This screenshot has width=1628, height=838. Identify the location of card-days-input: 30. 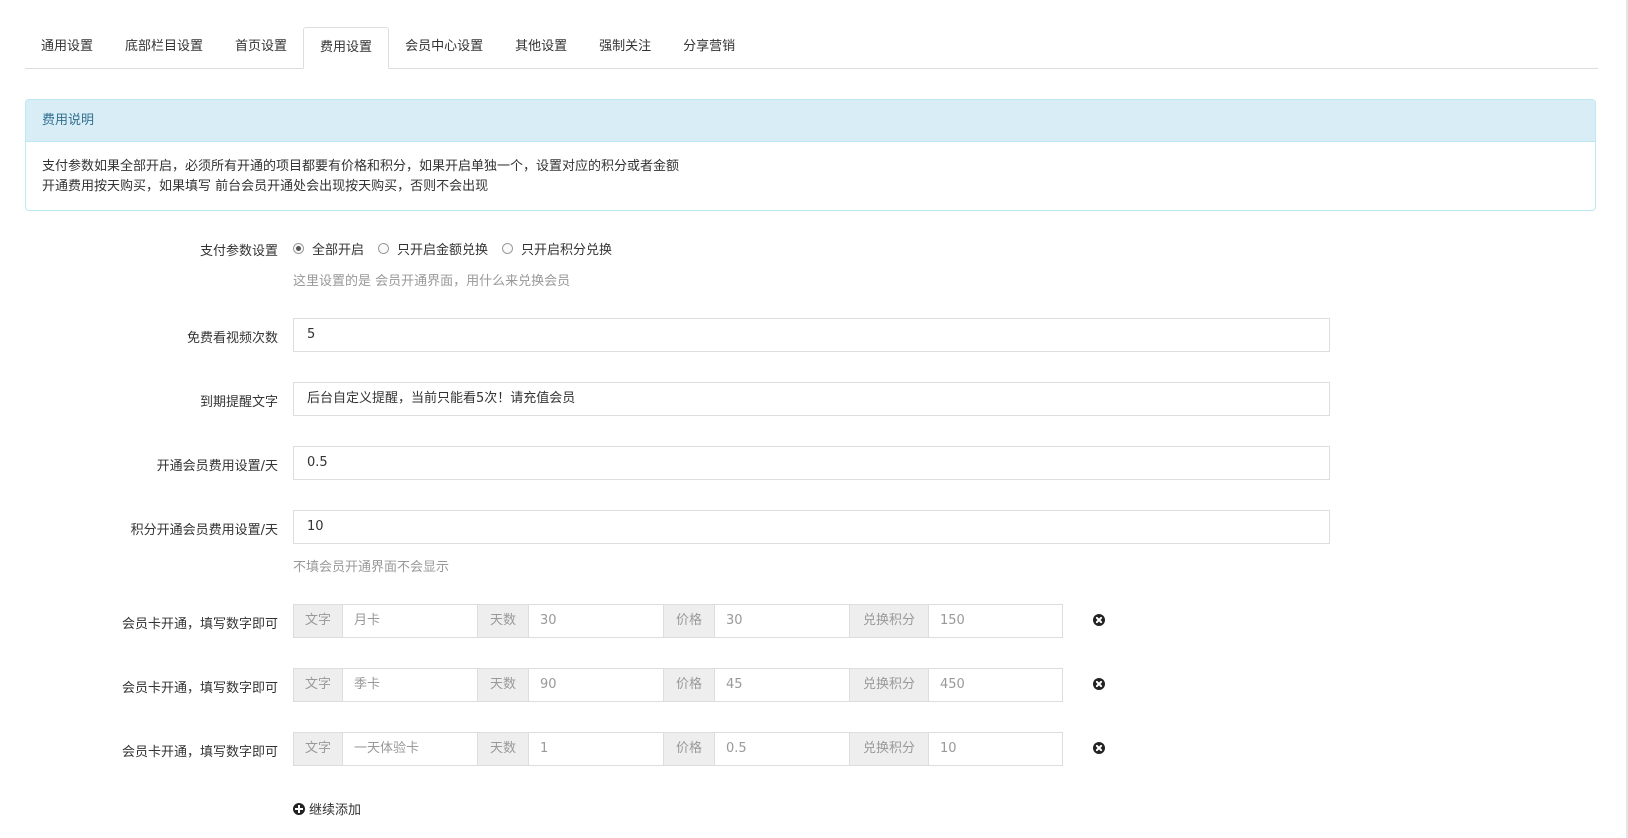
(596, 621).